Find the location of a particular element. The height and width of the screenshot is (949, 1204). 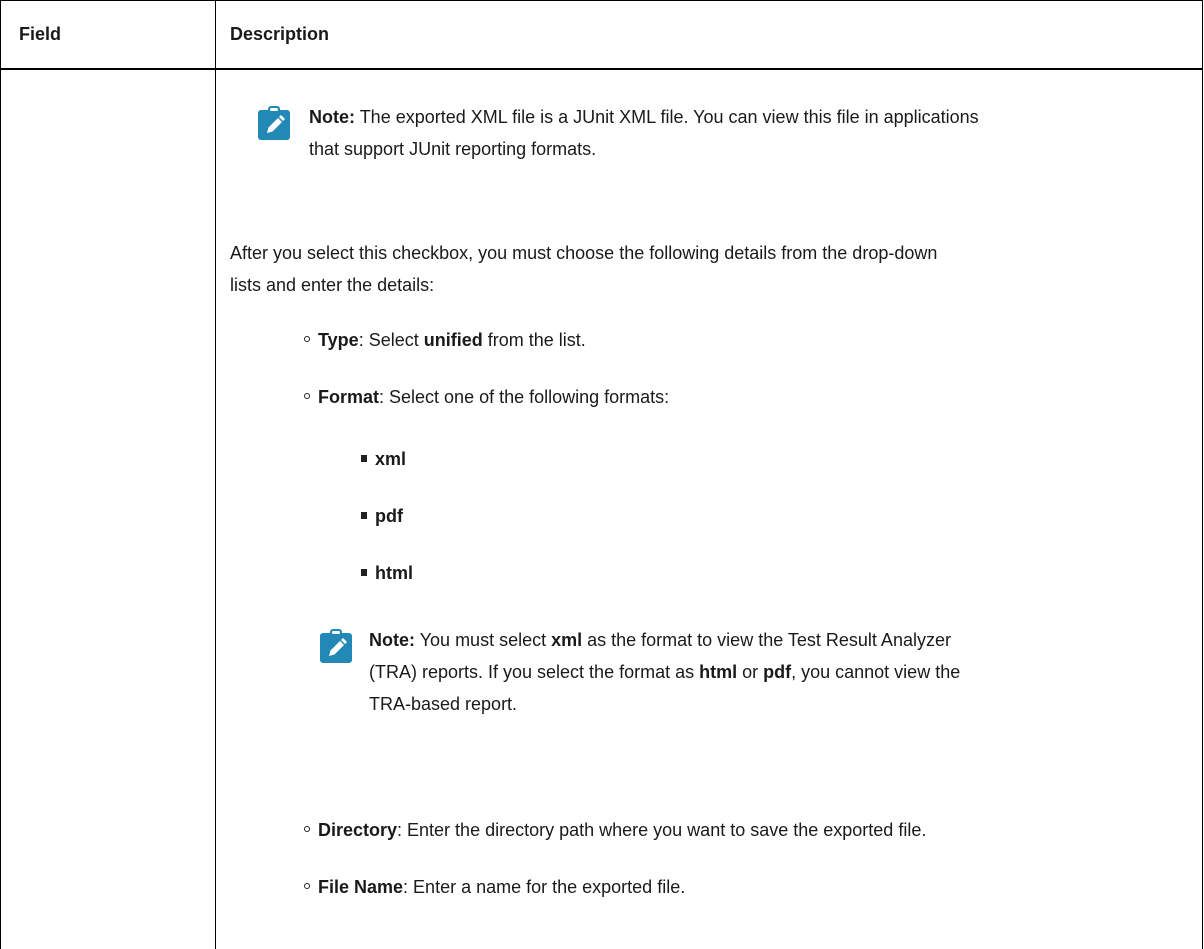

column-divider is located at coordinates (215, 474).